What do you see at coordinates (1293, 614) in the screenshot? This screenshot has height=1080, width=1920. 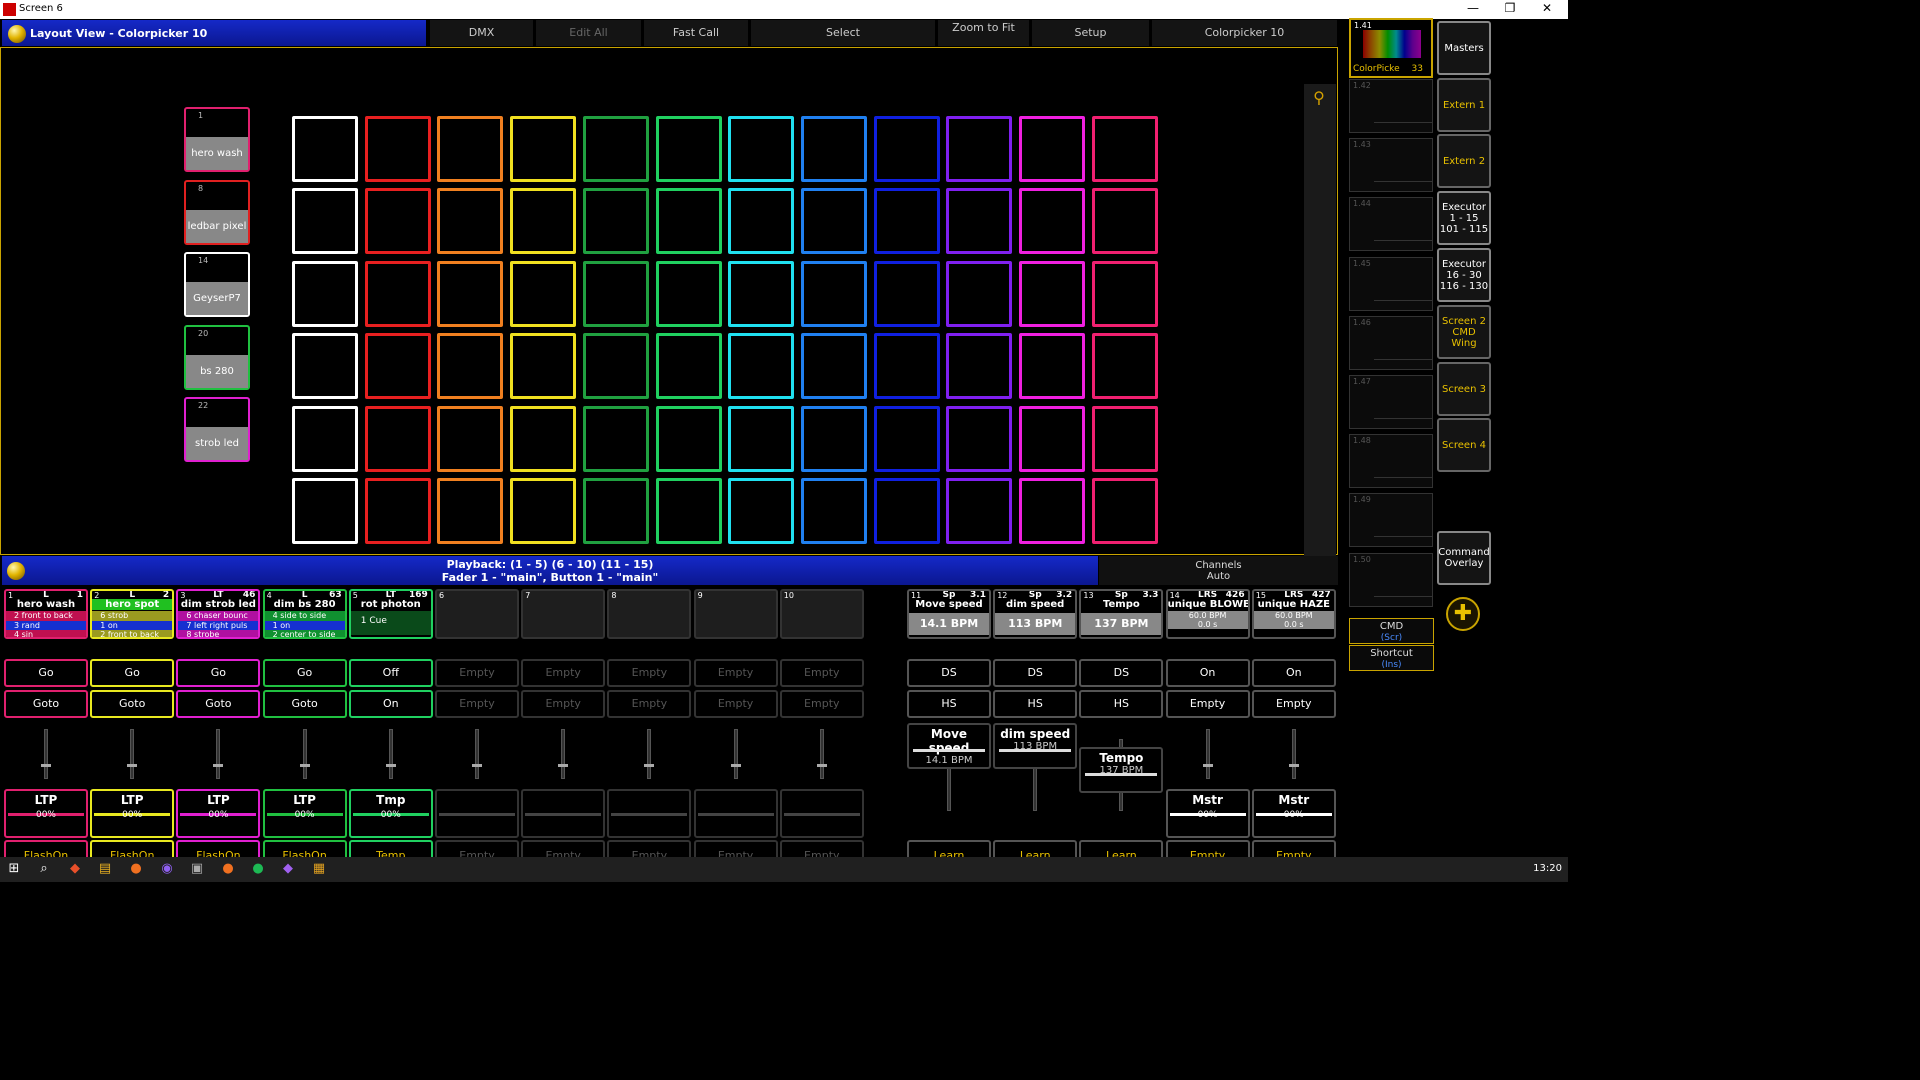 I see `executor-header: 15 LRS 427 unique HAZE 60.0 BPM 0.0 s` at bounding box center [1293, 614].